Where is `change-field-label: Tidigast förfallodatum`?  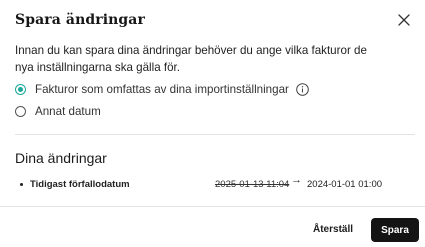
change-field-label: Tidigast förfallodatum is located at coordinates (80, 184).